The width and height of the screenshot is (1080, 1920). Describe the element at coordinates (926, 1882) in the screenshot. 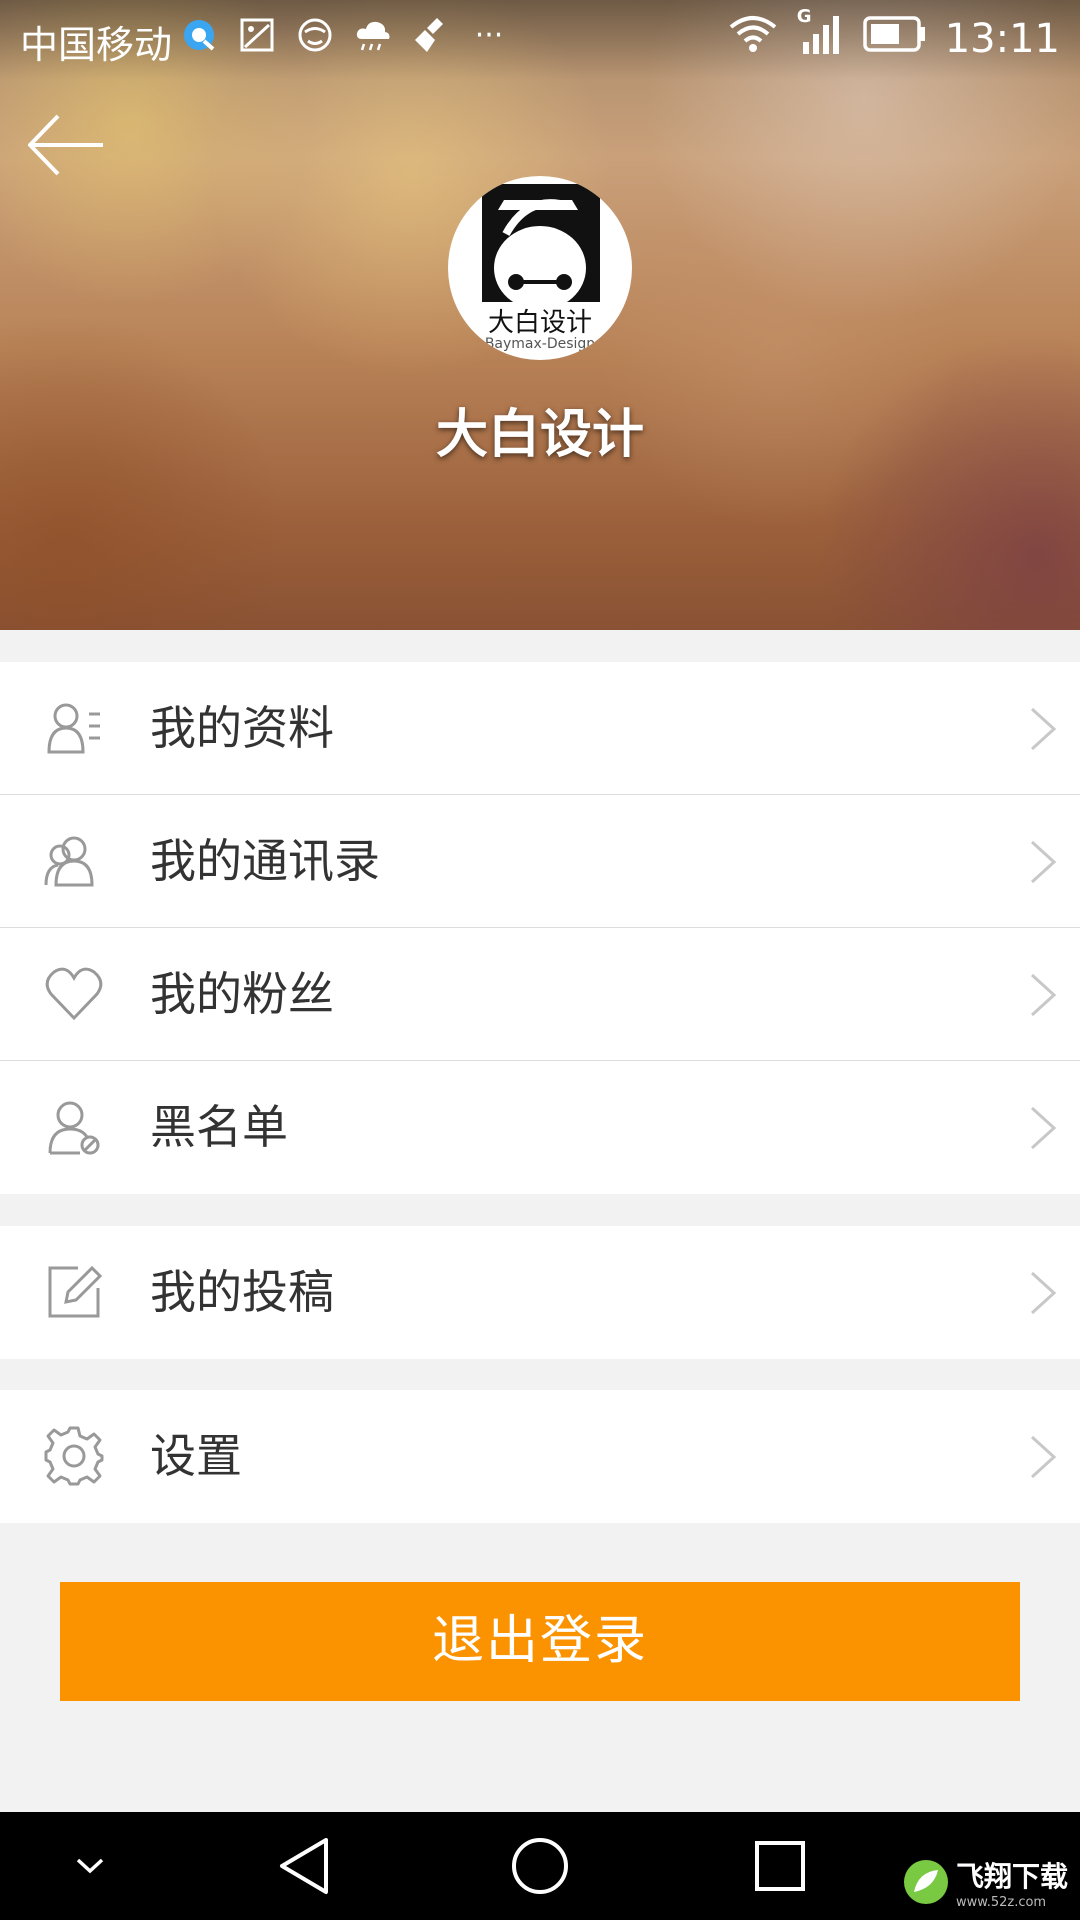

I see `leaf-logo-icon` at that location.